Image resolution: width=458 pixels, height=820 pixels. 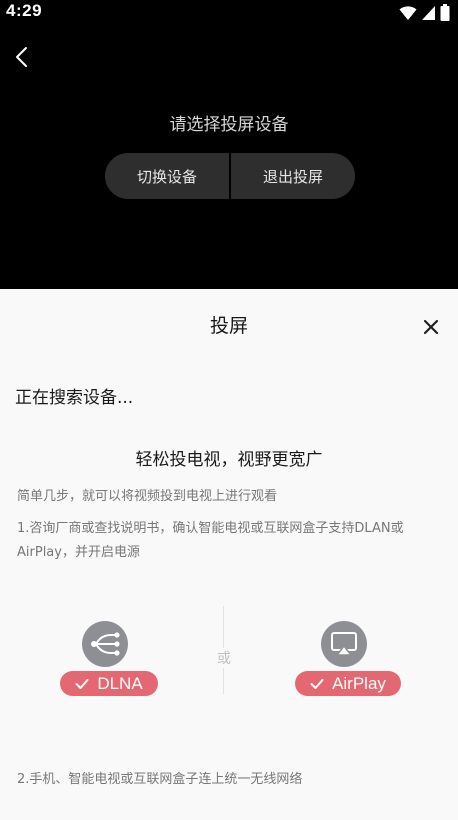 I want to click on airplay-badge: AirPlay, so click(x=348, y=683).